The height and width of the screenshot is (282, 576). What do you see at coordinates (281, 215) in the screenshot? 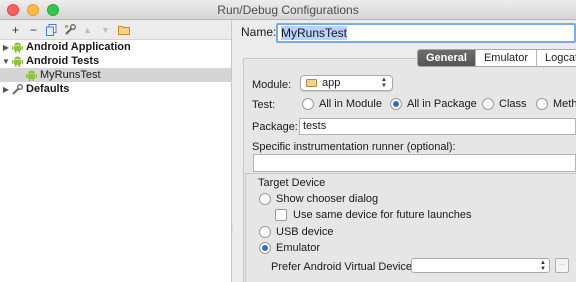
I see `checkbox` at bounding box center [281, 215].